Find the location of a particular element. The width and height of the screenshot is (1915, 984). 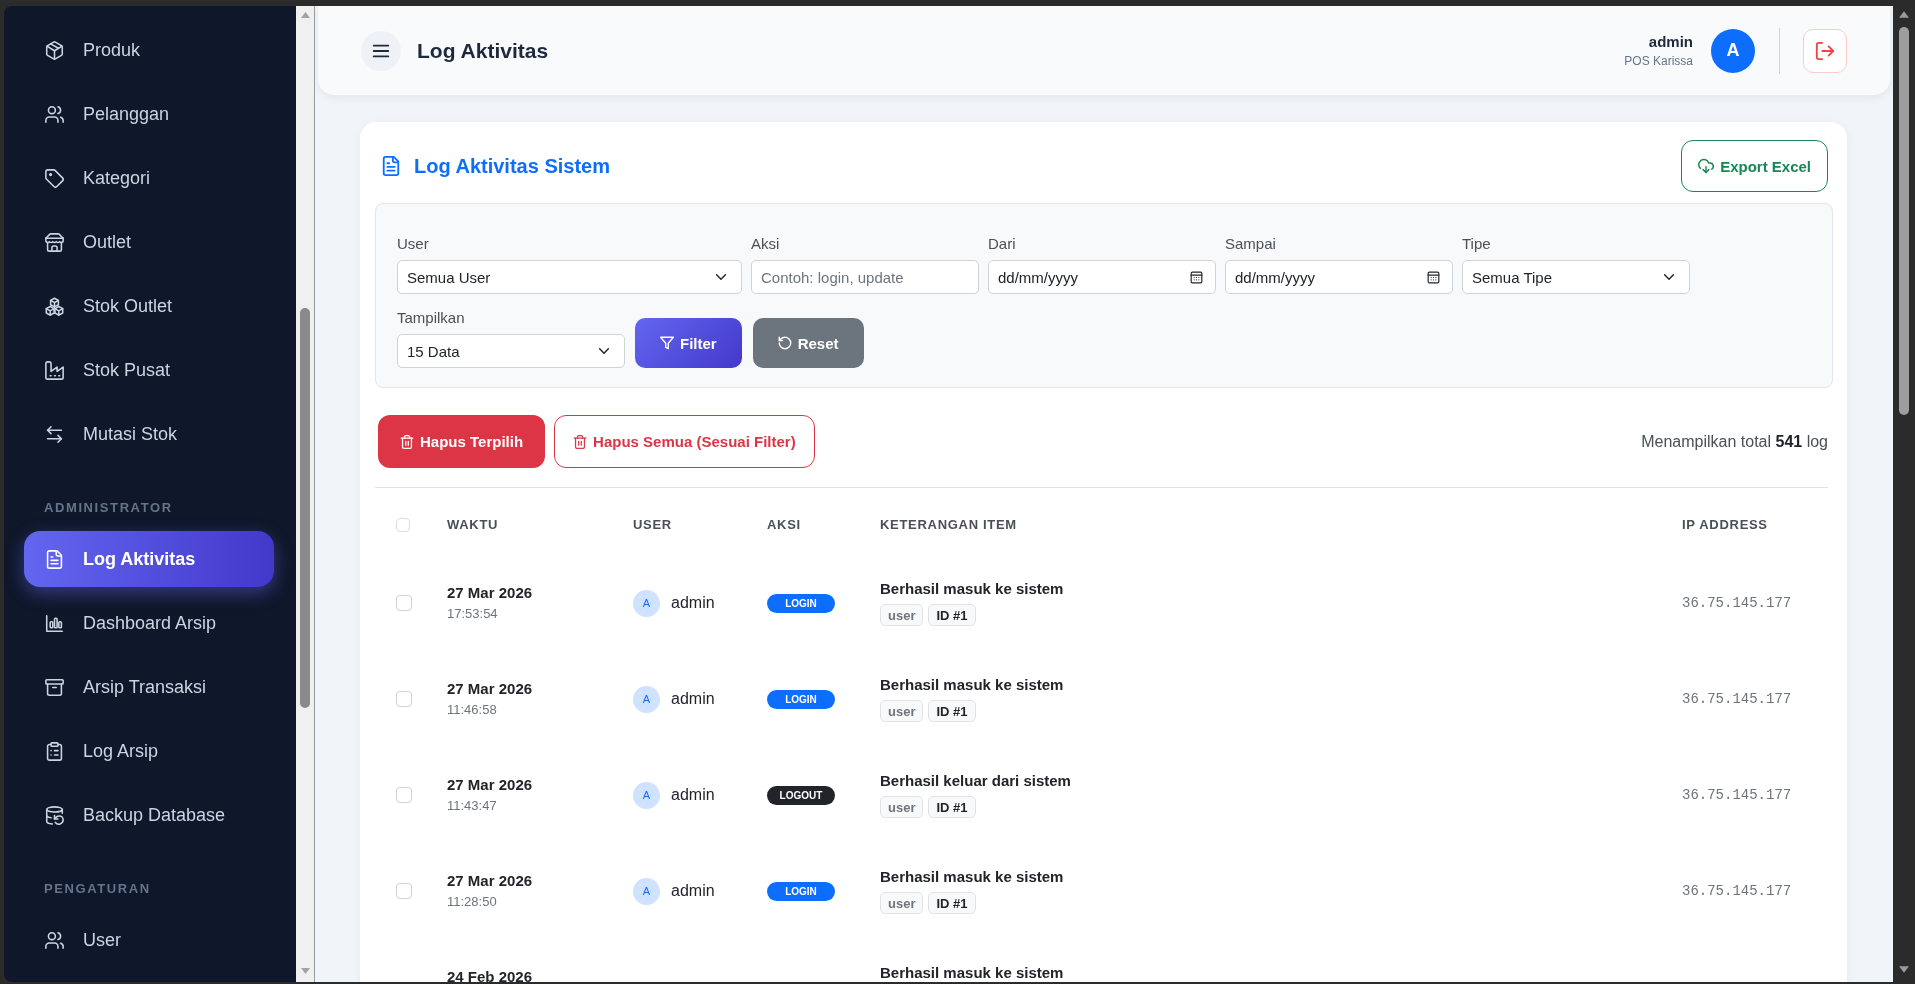

input-field: Contoh: login, update is located at coordinates (865, 277).